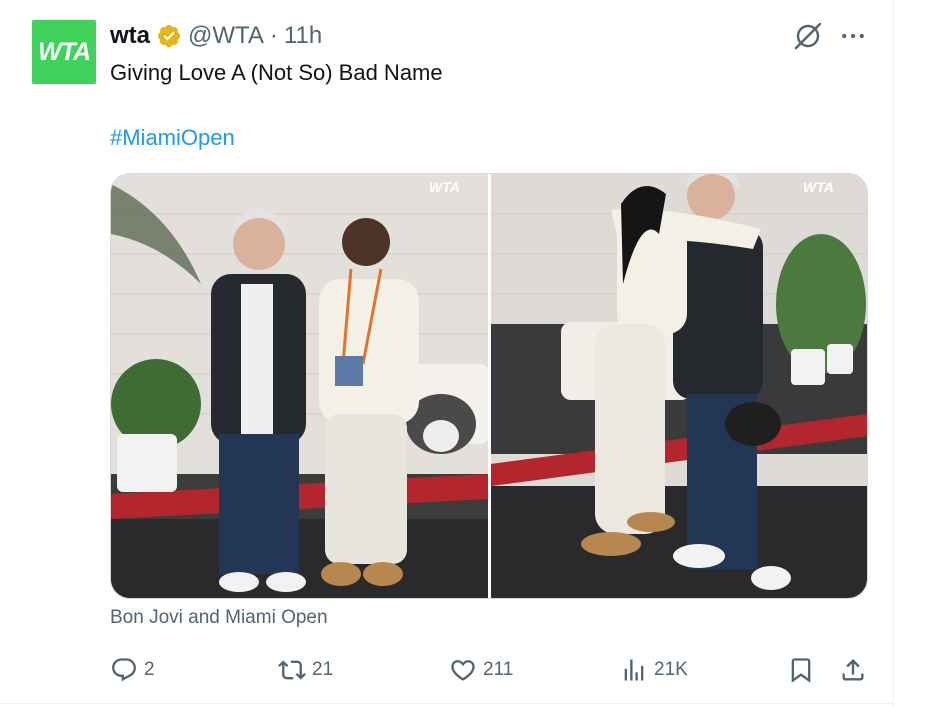 Image resolution: width=936 pixels, height=707 pixels. Describe the element at coordinates (292, 670) in the screenshot. I see `retweet-icon` at that location.